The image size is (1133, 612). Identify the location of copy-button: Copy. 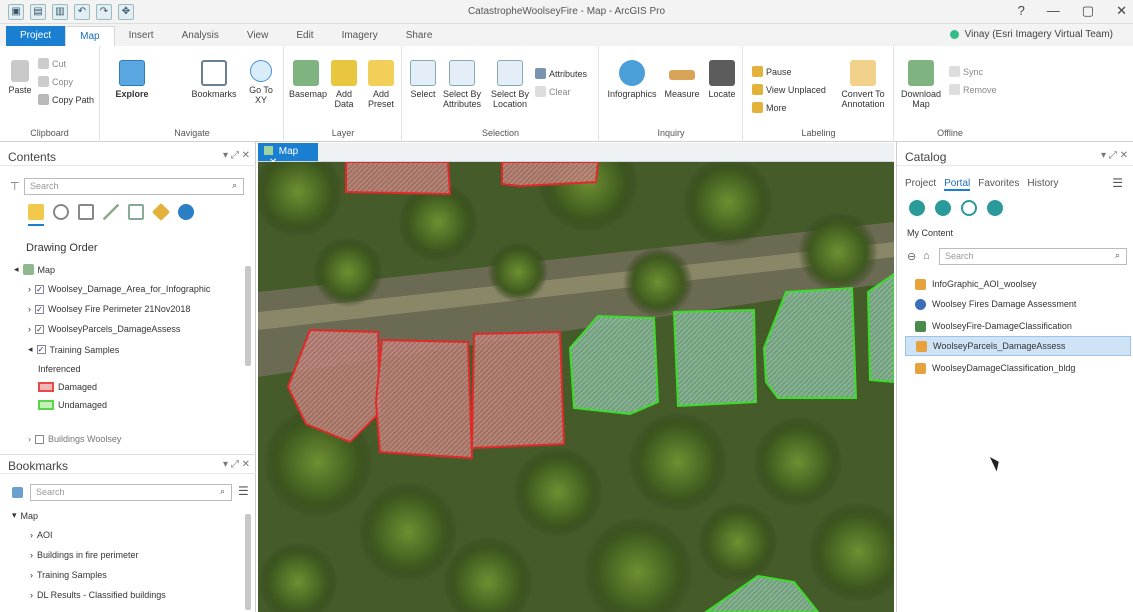
(55, 81).